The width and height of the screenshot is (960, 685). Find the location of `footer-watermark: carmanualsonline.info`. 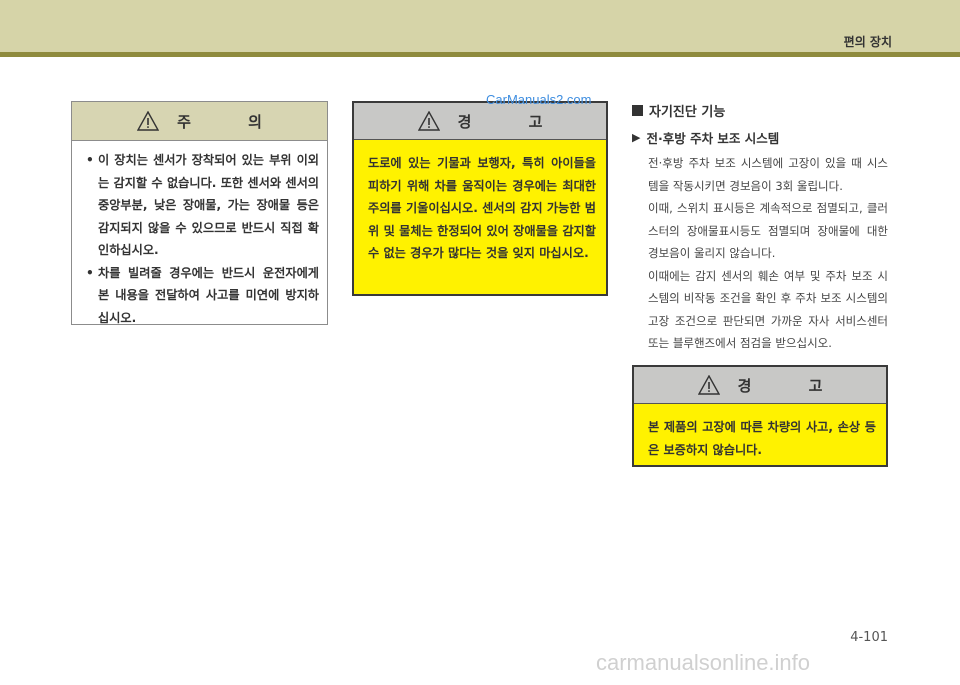

footer-watermark: carmanualsonline.info is located at coordinates (703, 662).